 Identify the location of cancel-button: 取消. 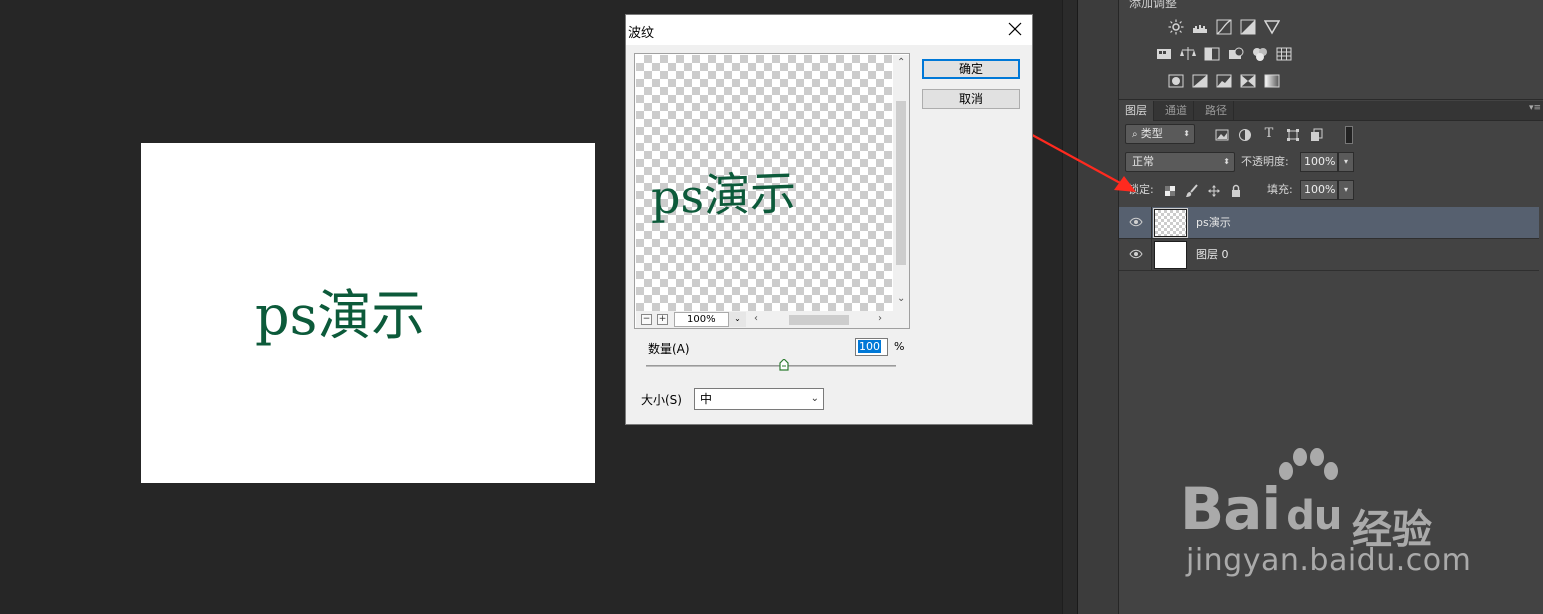
(971, 99).